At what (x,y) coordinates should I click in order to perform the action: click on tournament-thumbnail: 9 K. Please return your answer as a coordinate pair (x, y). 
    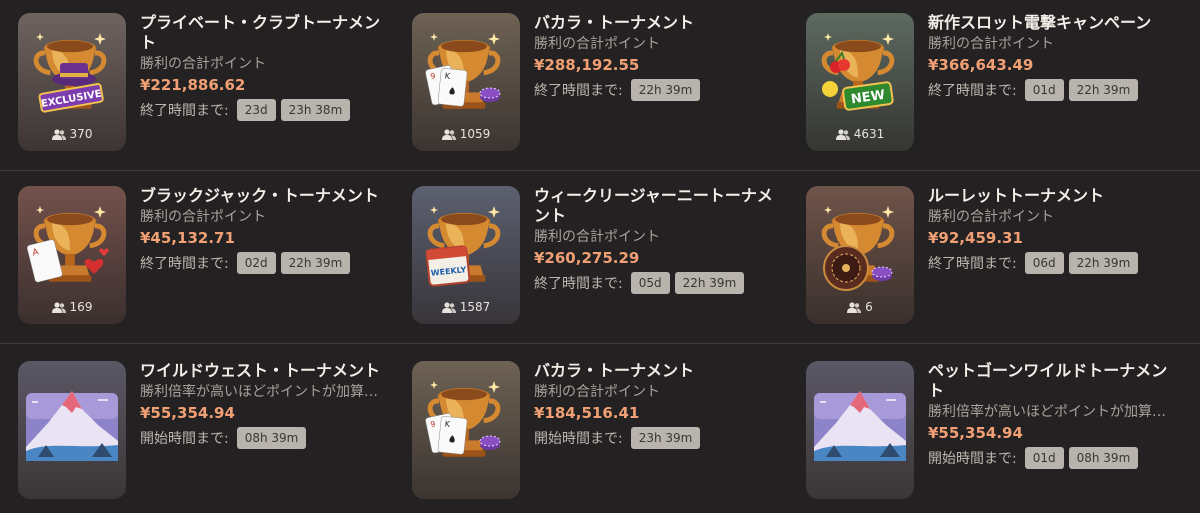
    Looking at the image, I should click on (466, 430).